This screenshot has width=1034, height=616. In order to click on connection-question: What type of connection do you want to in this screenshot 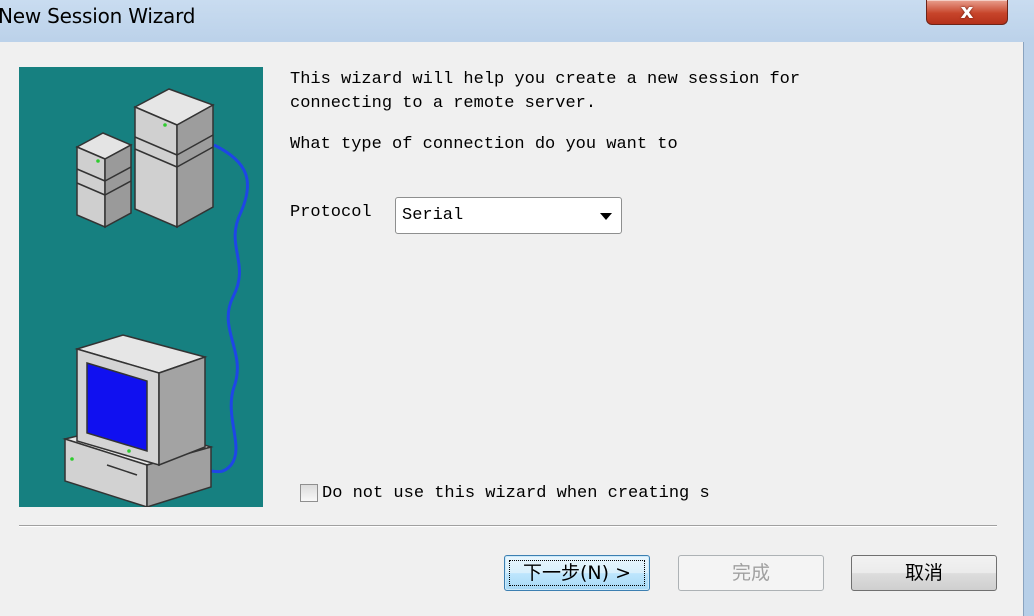, I will do `click(484, 144)`.